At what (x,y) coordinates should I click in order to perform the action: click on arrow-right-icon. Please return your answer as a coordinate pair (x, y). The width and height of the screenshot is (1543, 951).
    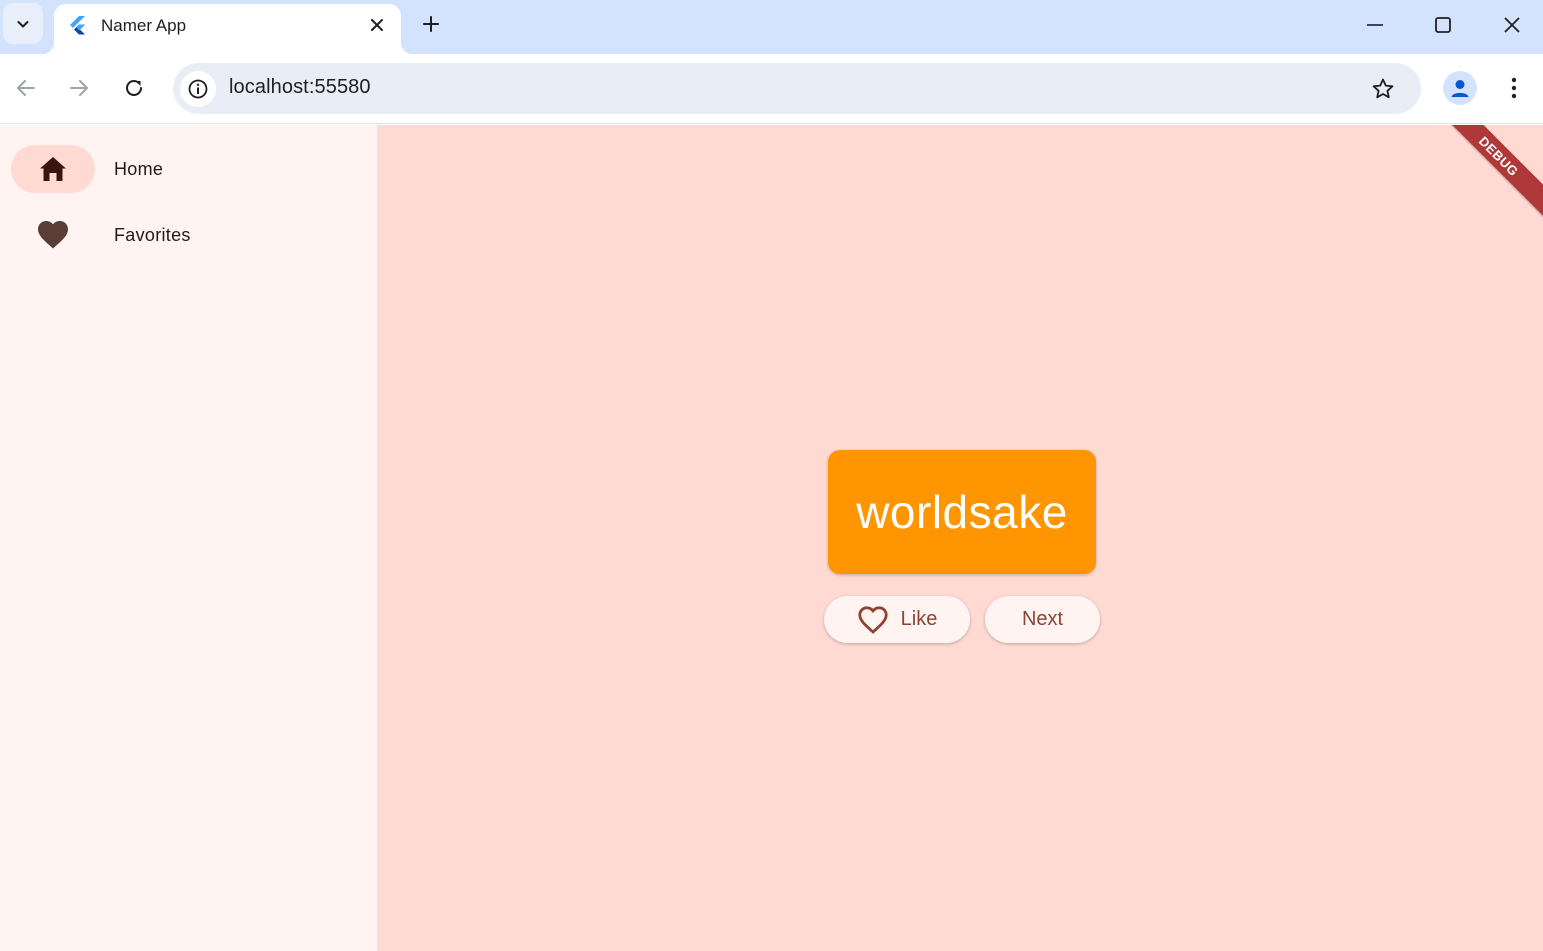
    Looking at the image, I should click on (79, 88).